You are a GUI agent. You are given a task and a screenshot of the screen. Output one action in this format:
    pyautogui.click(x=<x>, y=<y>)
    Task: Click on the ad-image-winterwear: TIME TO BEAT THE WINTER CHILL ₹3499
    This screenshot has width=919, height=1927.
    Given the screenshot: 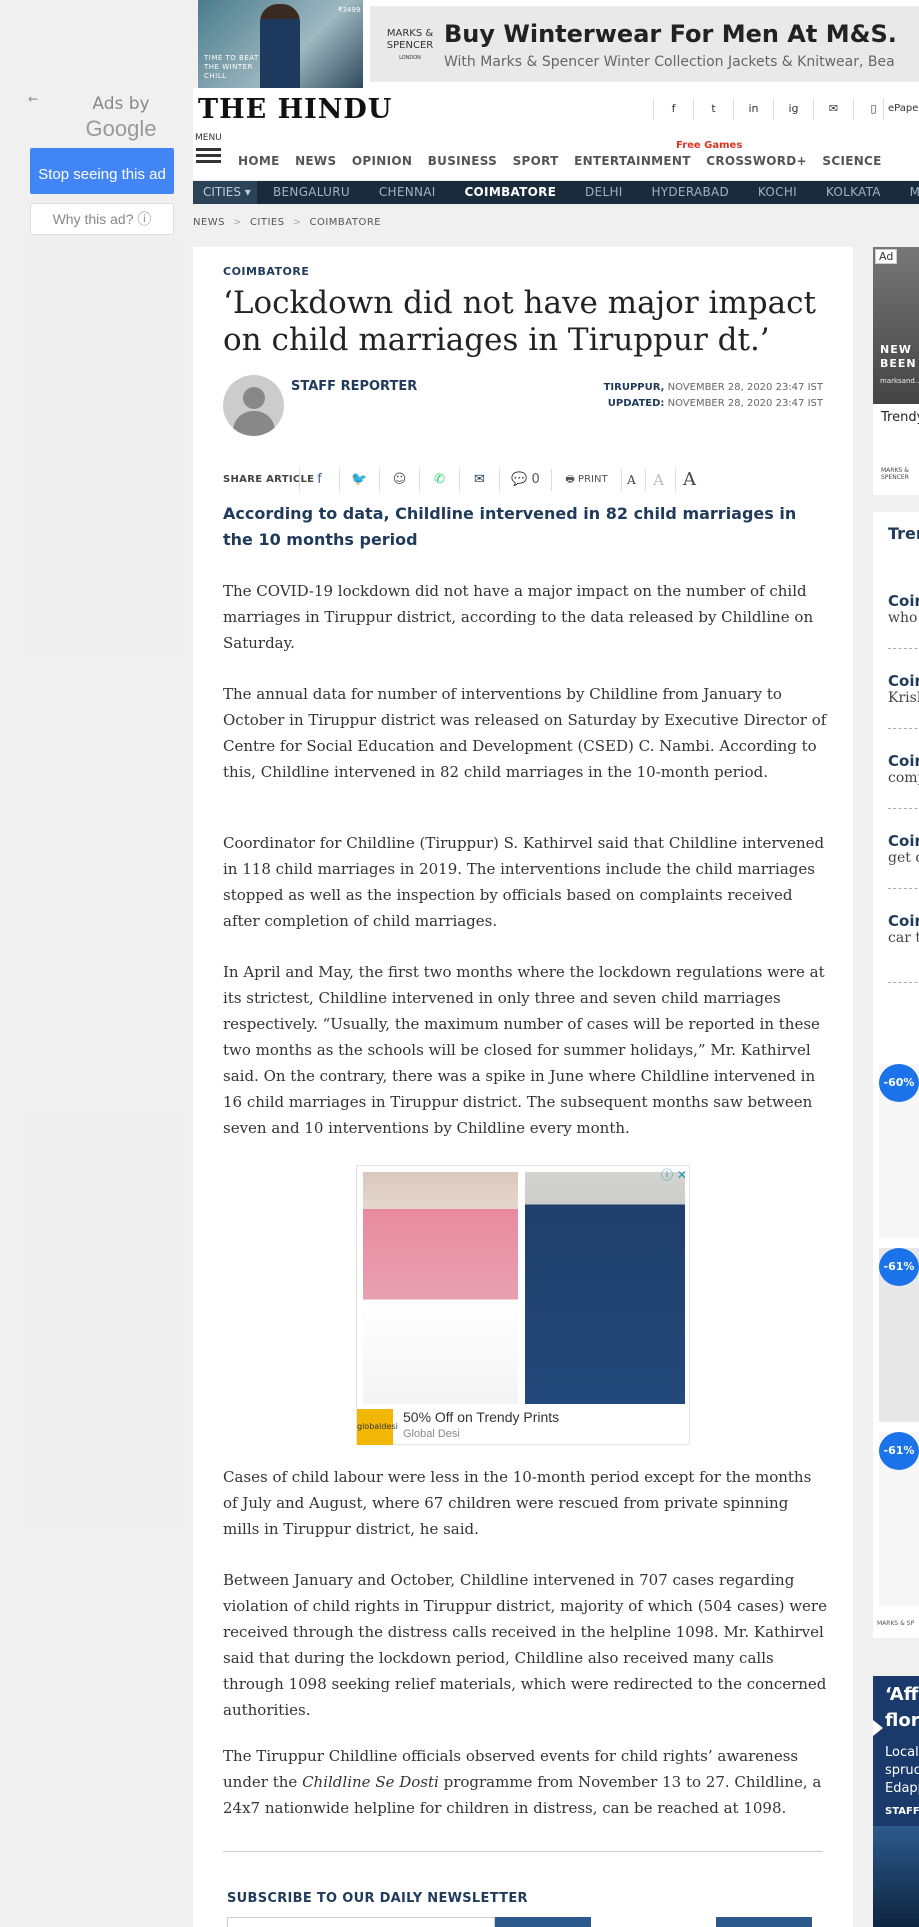 What is the action you would take?
    pyautogui.click(x=280, y=44)
    